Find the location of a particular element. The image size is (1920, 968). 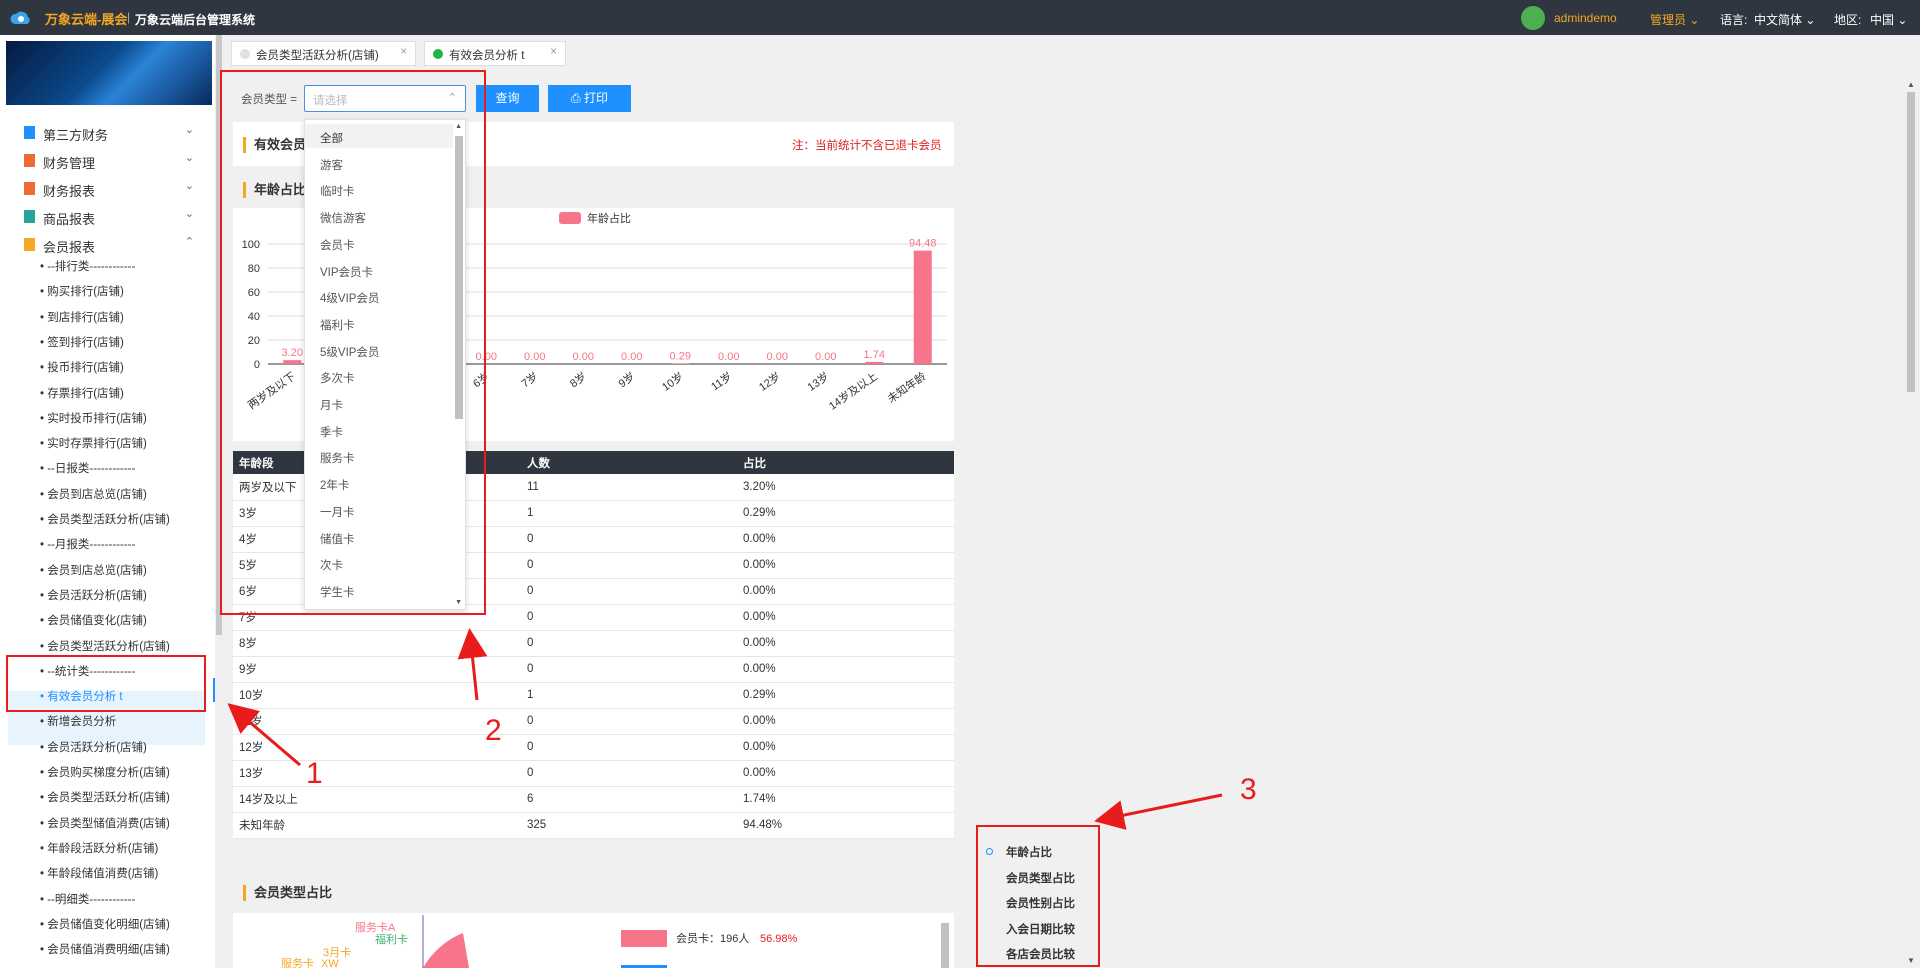

annotation-number-1: 1 is located at coordinates (314, 773).